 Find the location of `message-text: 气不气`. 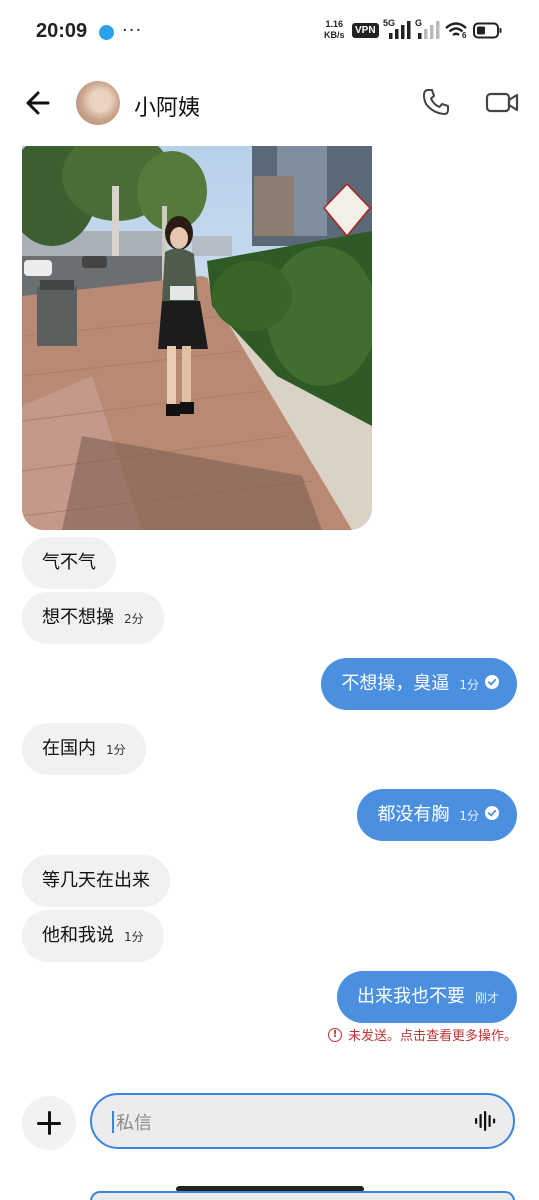

message-text: 气不气 is located at coordinates (69, 562).